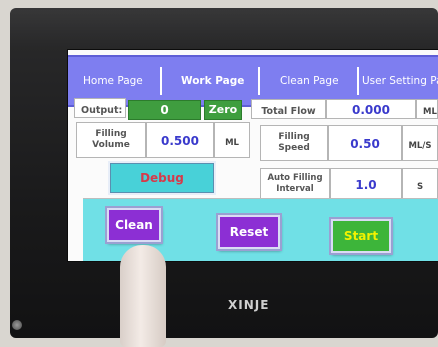  I want to click on auto-interval-label: Auto Filling Interval, so click(295, 183).